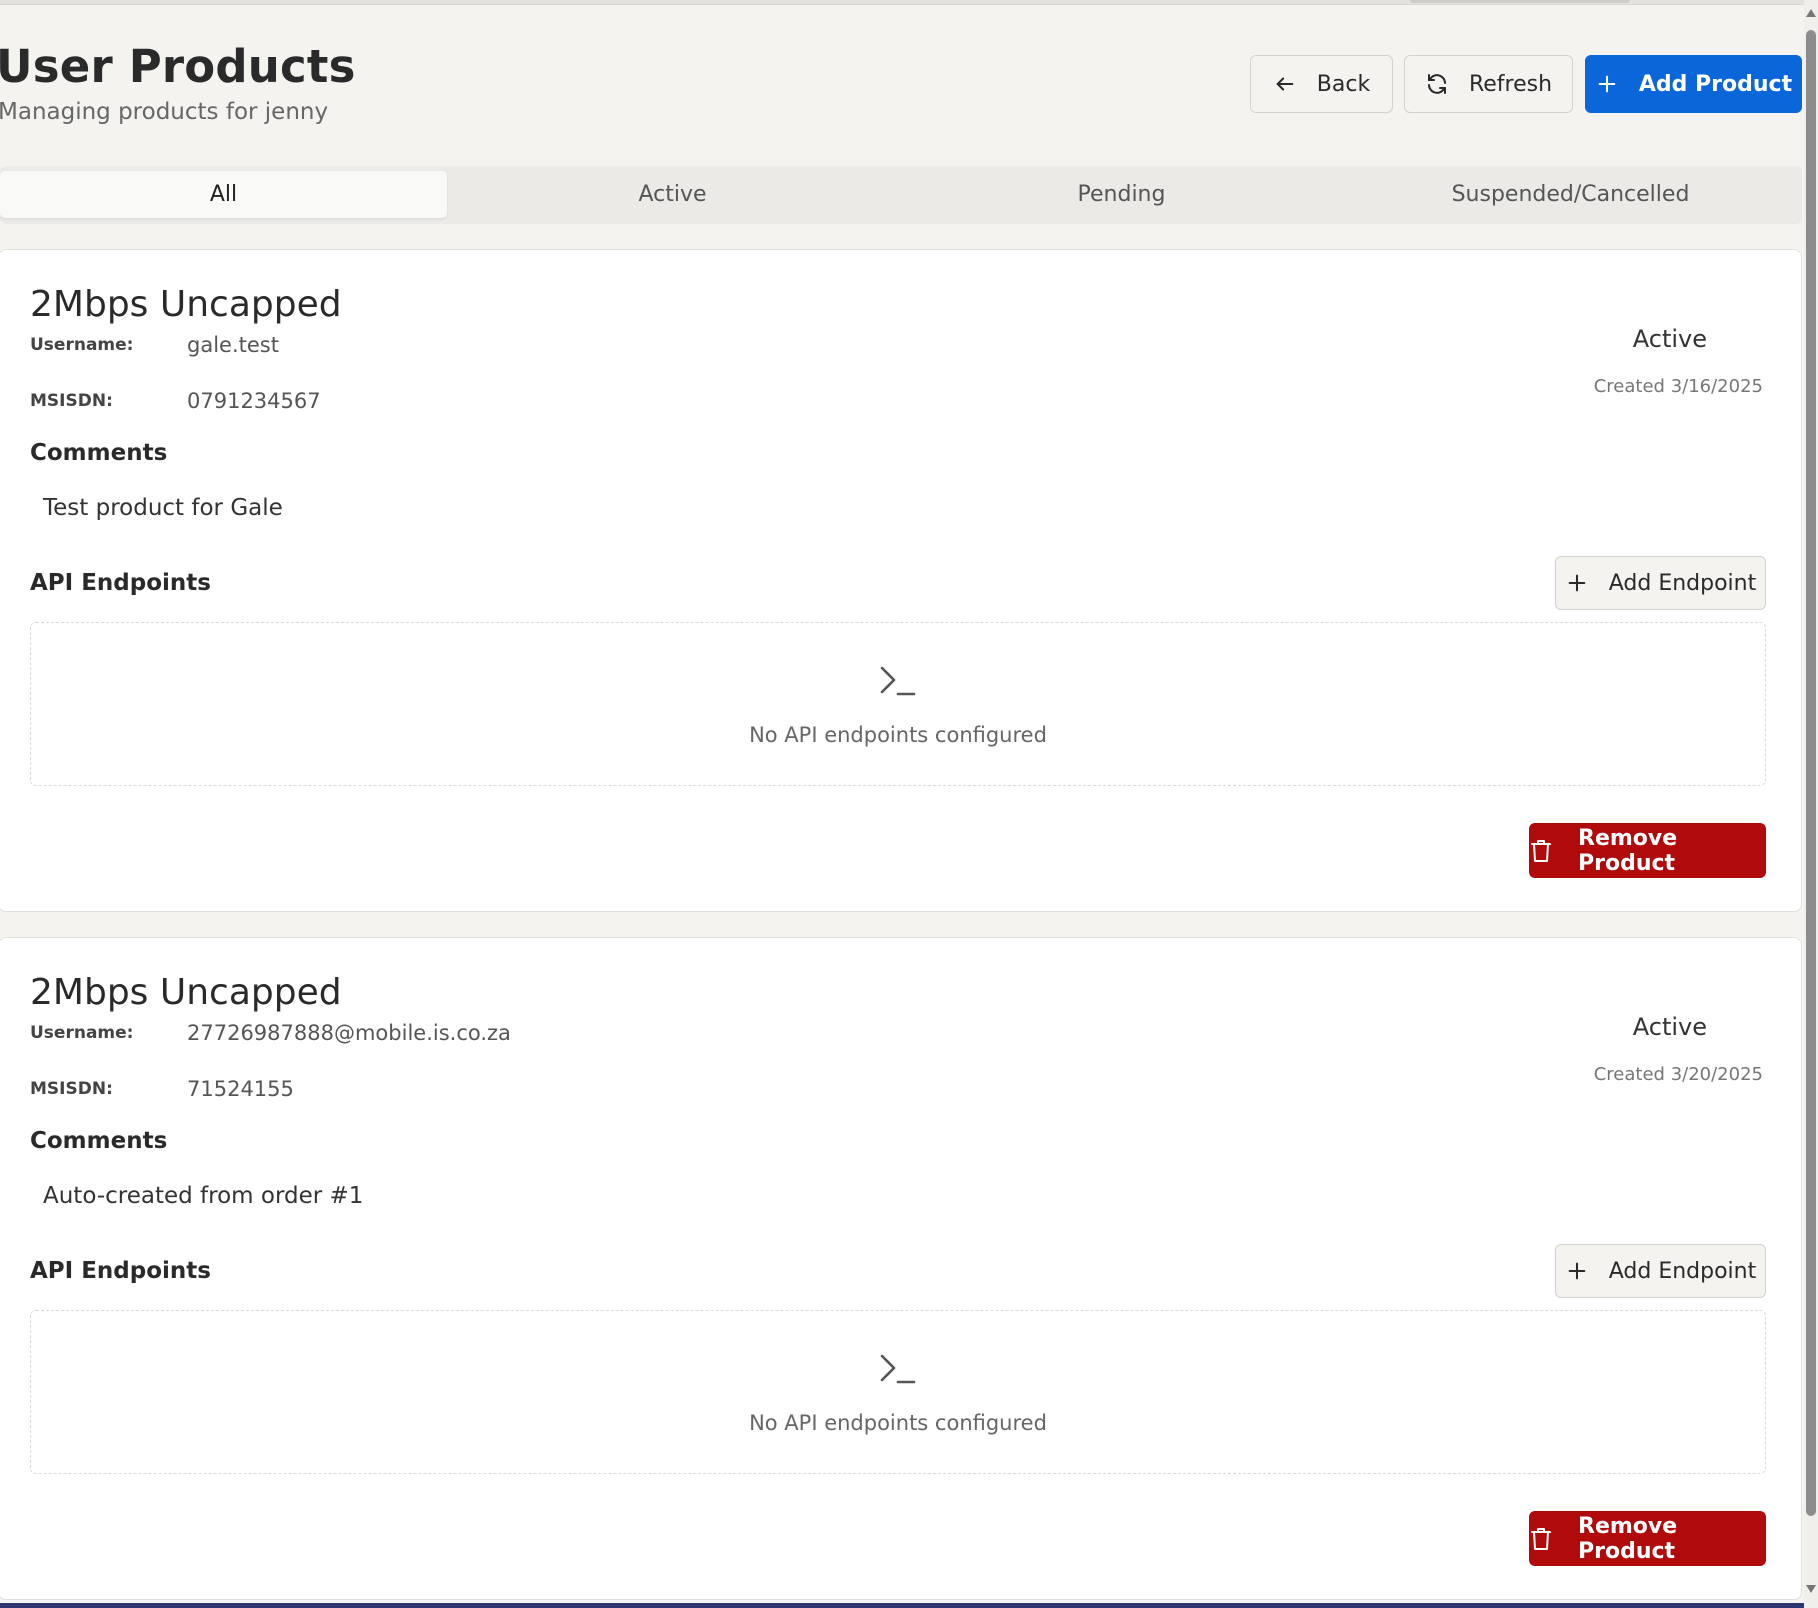  I want to click on scroll-down-arrow-icon, so click(1811, 1589).